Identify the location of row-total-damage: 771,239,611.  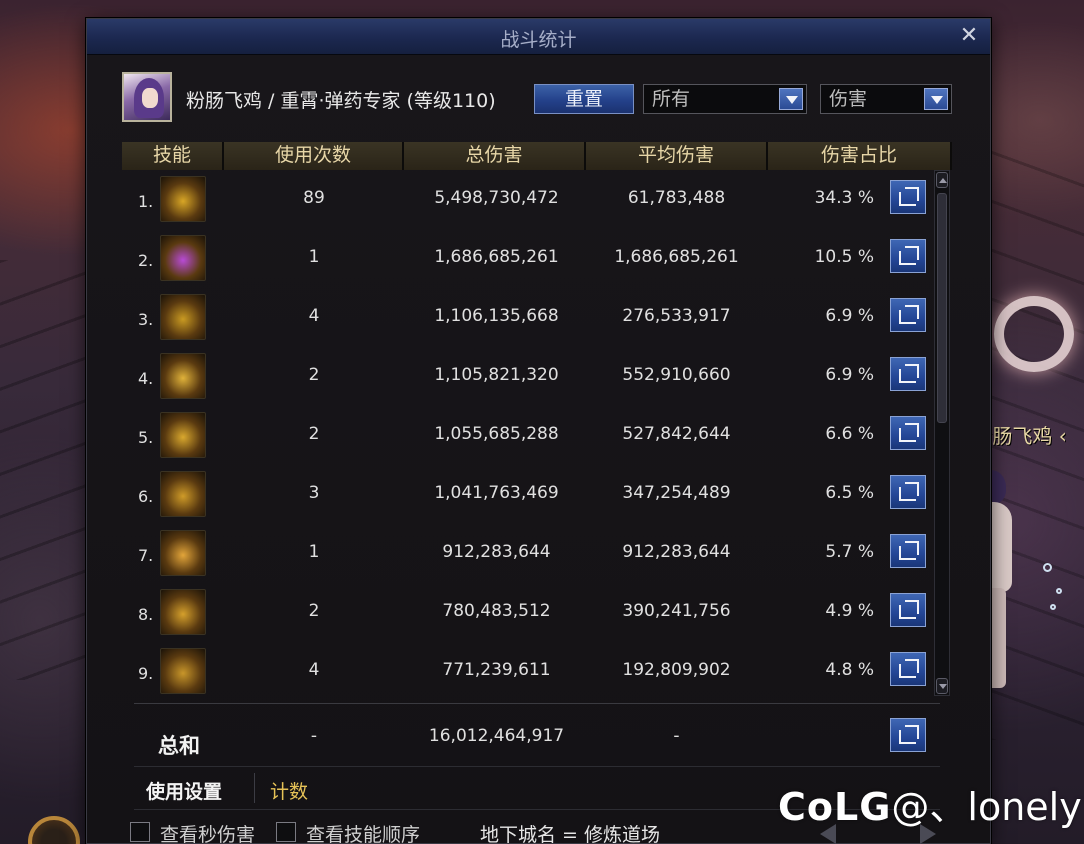
(496, 670).